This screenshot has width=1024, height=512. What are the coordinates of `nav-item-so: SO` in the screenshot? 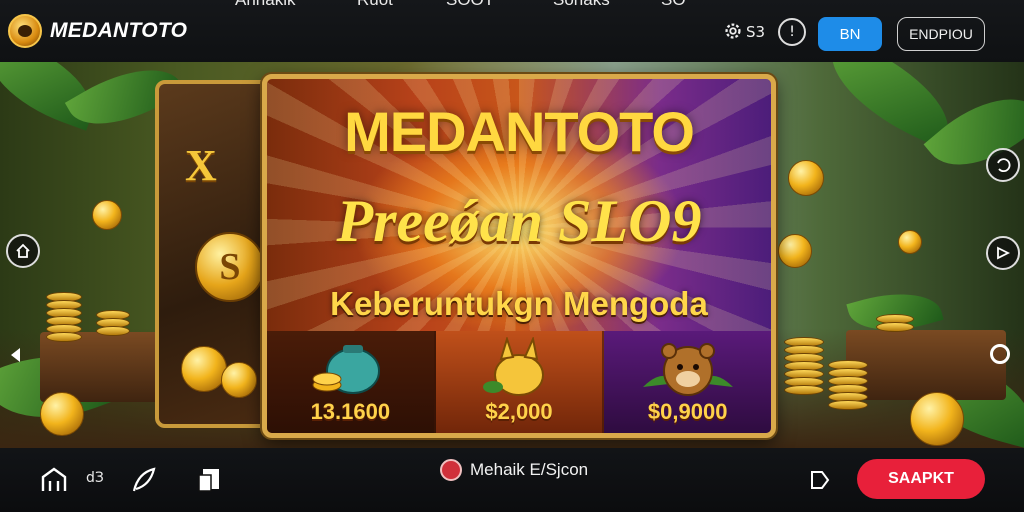 It's located at (673, 5).